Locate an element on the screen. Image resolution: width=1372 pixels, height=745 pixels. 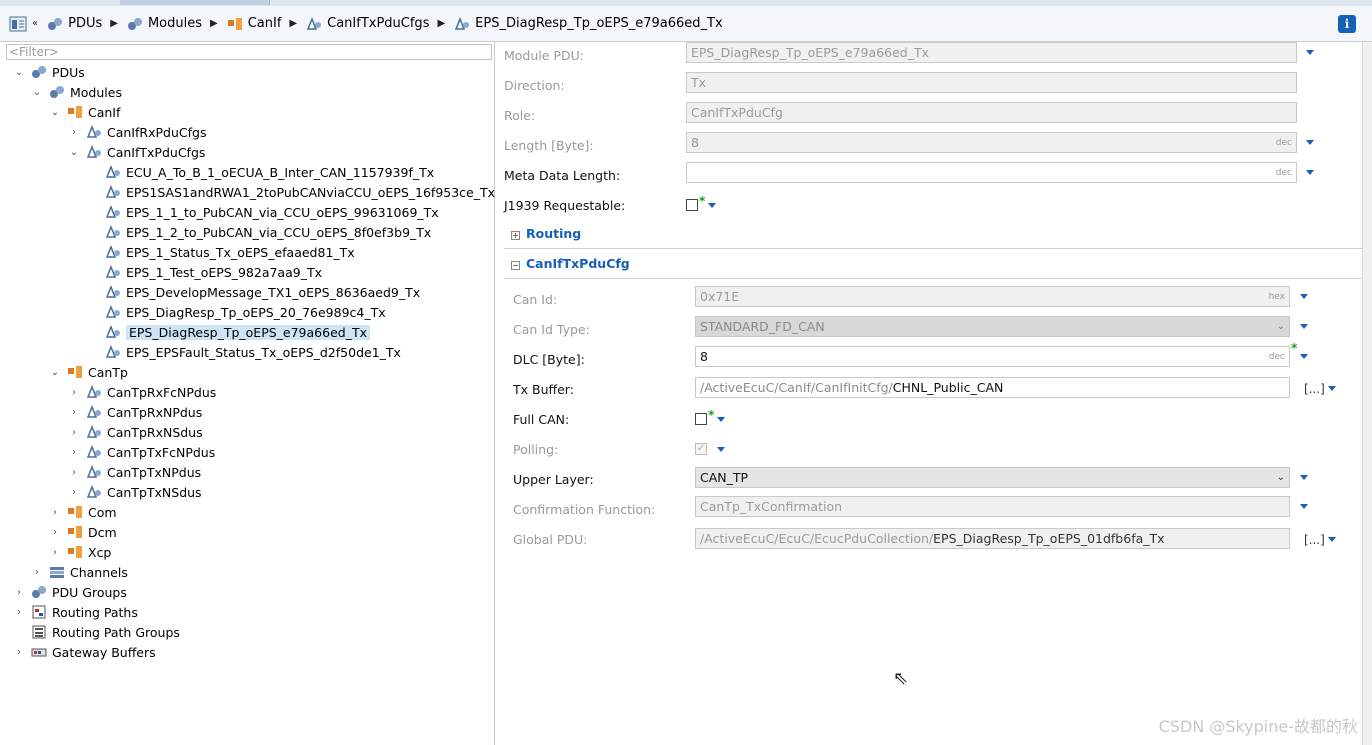
tree-item-caniftx: ⌄ CanIfTxPduCfgs is located at coordinates (136, 152).